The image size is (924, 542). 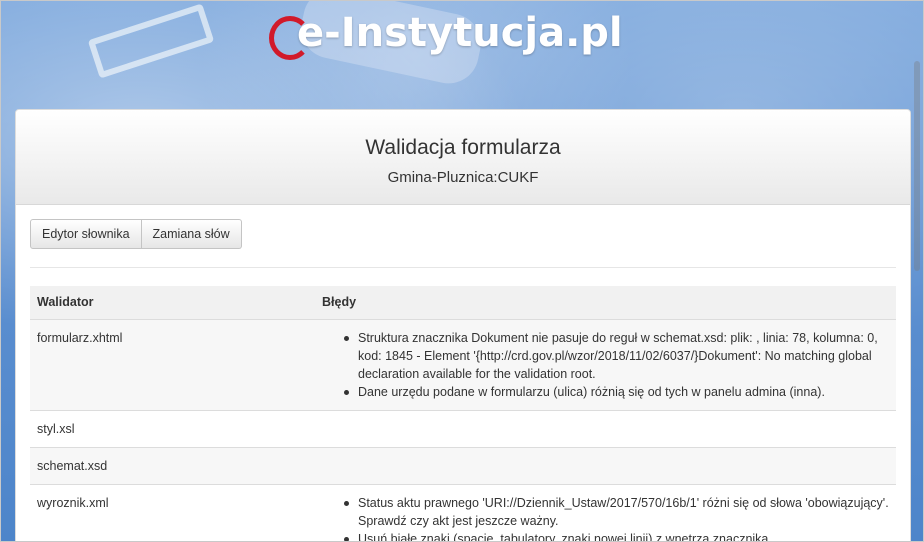 I want to click on column-header-errors: Błędy, so click(x=605, y=303).